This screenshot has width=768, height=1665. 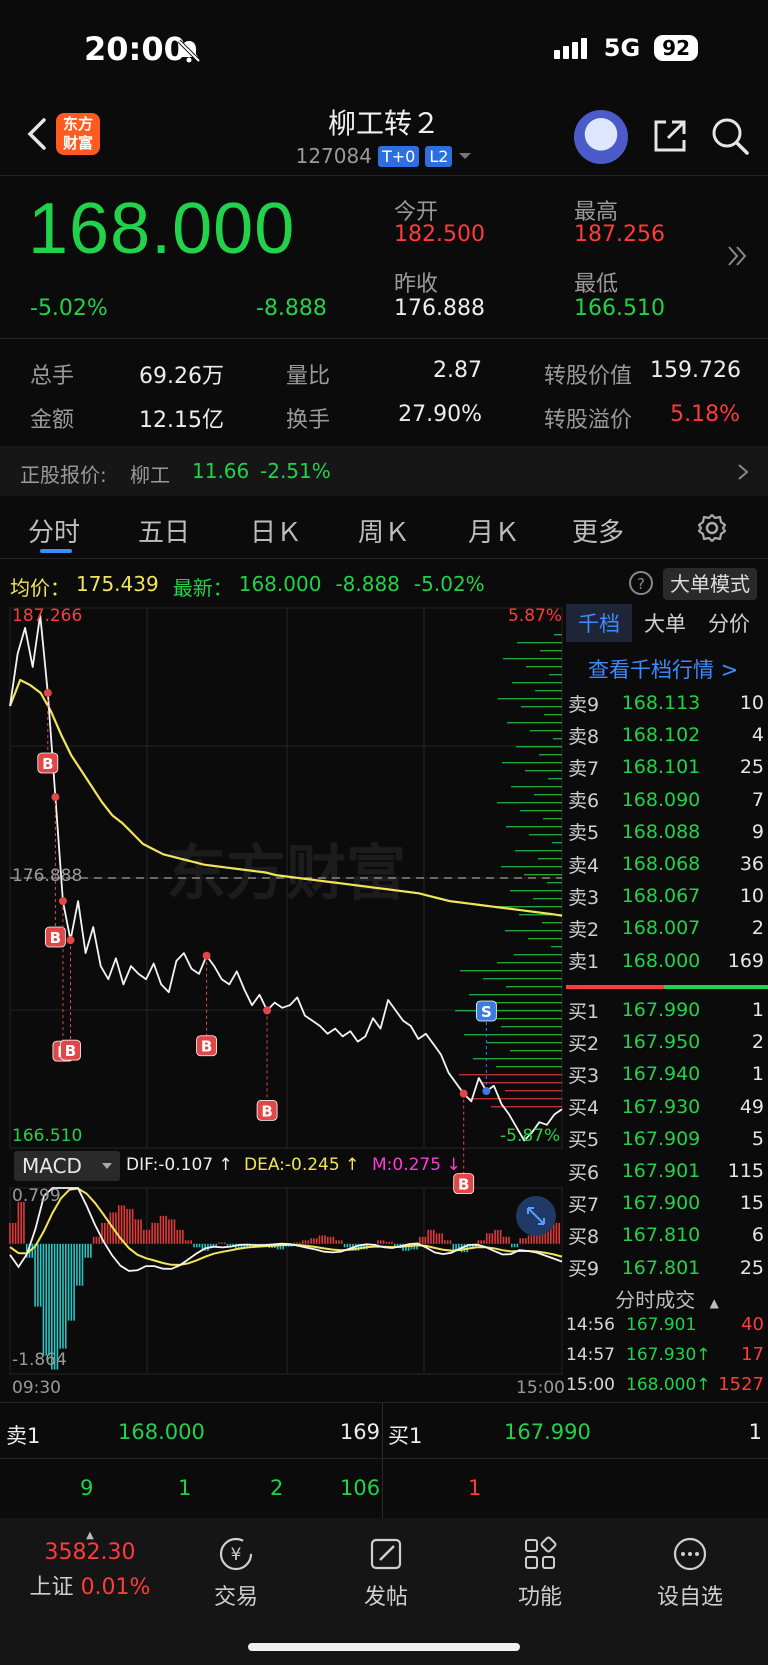 I want to click on y-bottom-label: 166.510, so click(x=47, y=1136).